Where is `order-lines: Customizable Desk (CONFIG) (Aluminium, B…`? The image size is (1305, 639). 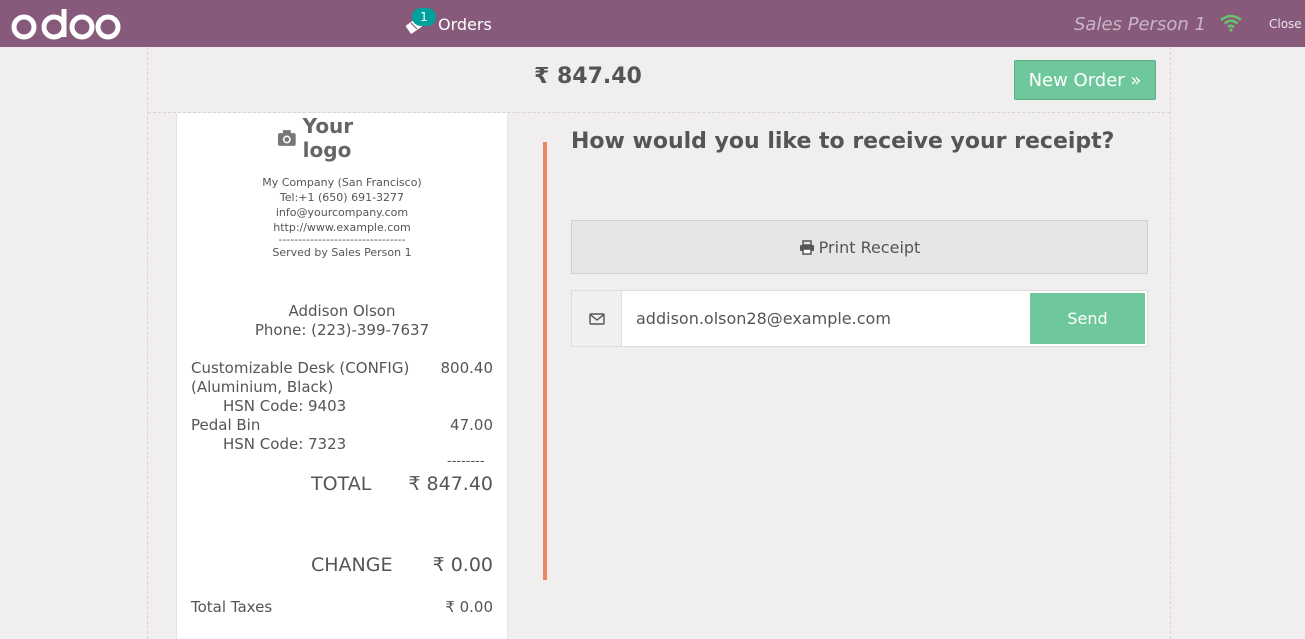
order-lines: Customizable Desk (CONFIG) (Aluminium, B… is located at coordinates (342, 406).